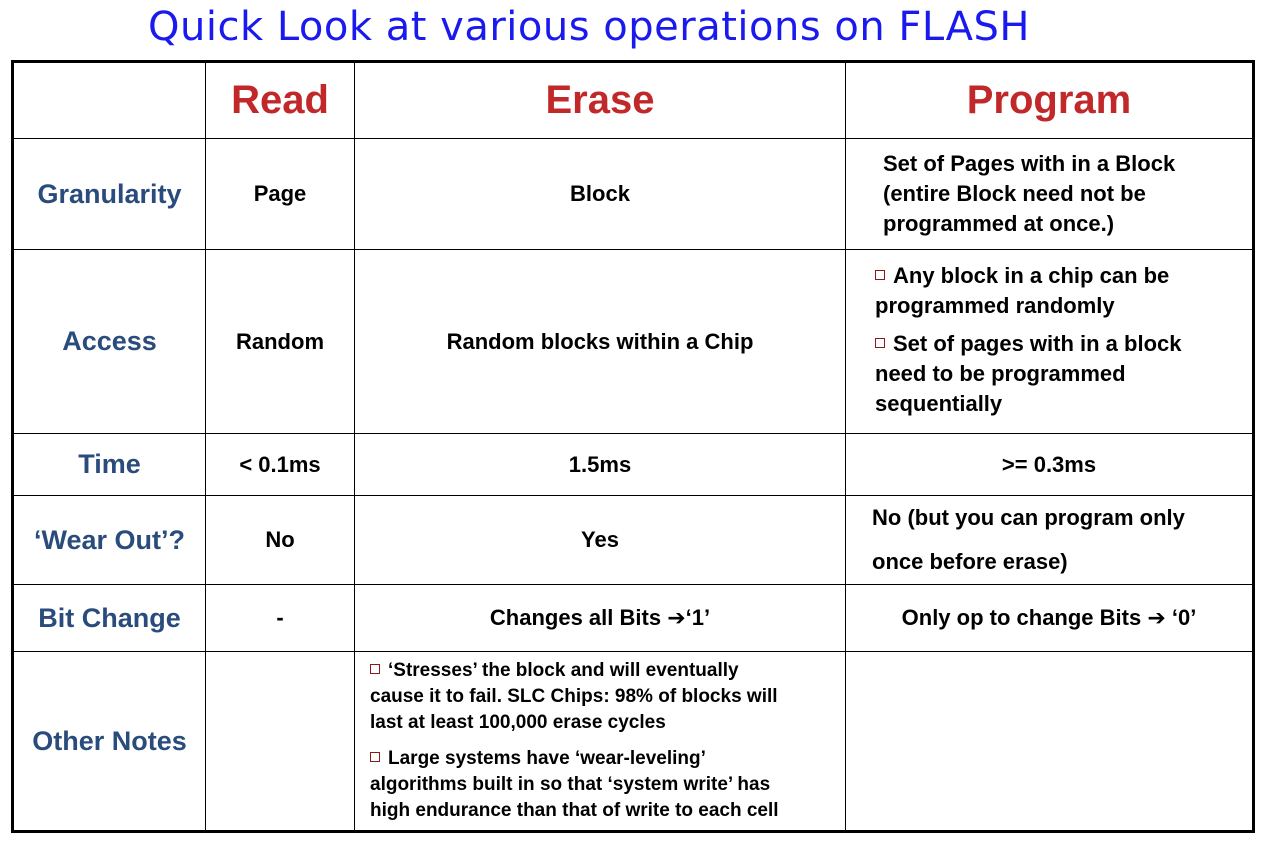 Image resolution: width=1264 pixels, height=846 pixels. I want to click on row-label-other-notes: Other Notes, so click(109, 741).